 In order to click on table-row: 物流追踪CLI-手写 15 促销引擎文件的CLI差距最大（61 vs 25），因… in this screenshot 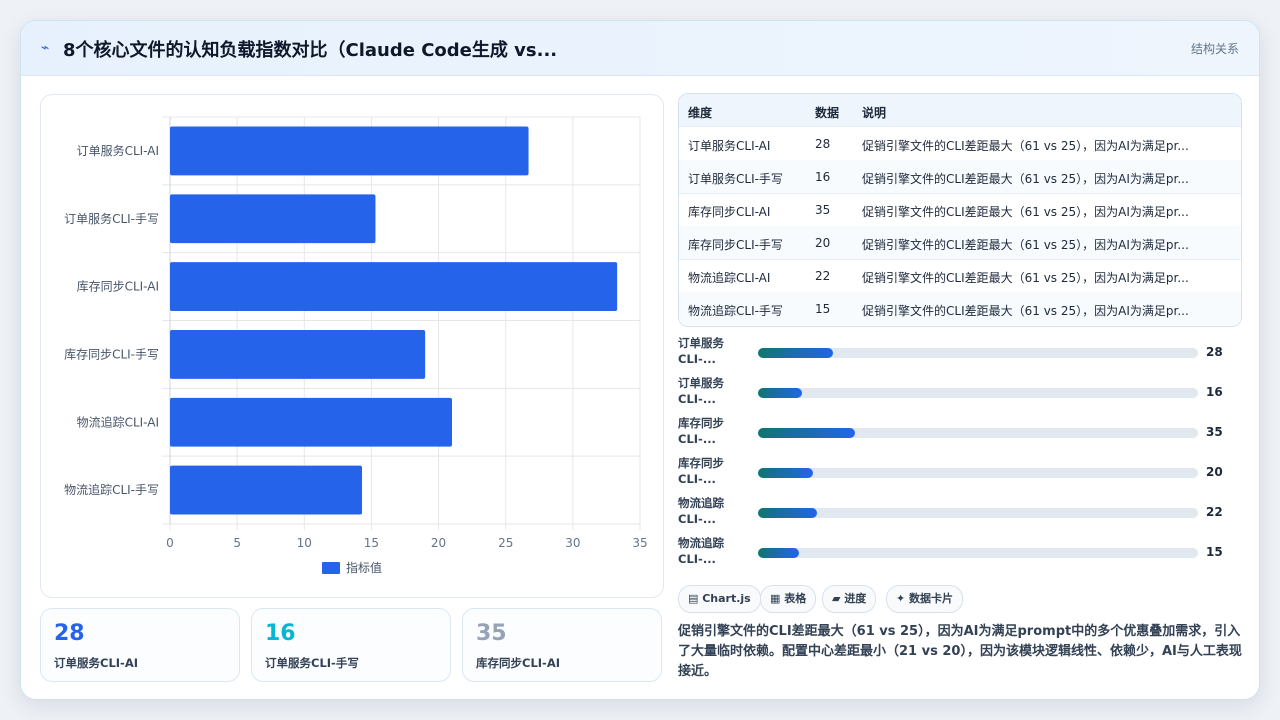, I will do `click(960, 308)`.